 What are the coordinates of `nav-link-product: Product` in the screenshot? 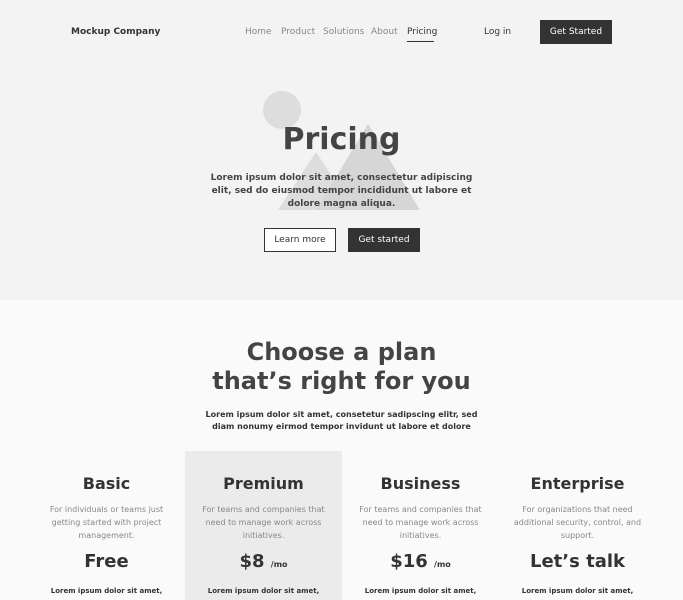 It's located at (298, 32).